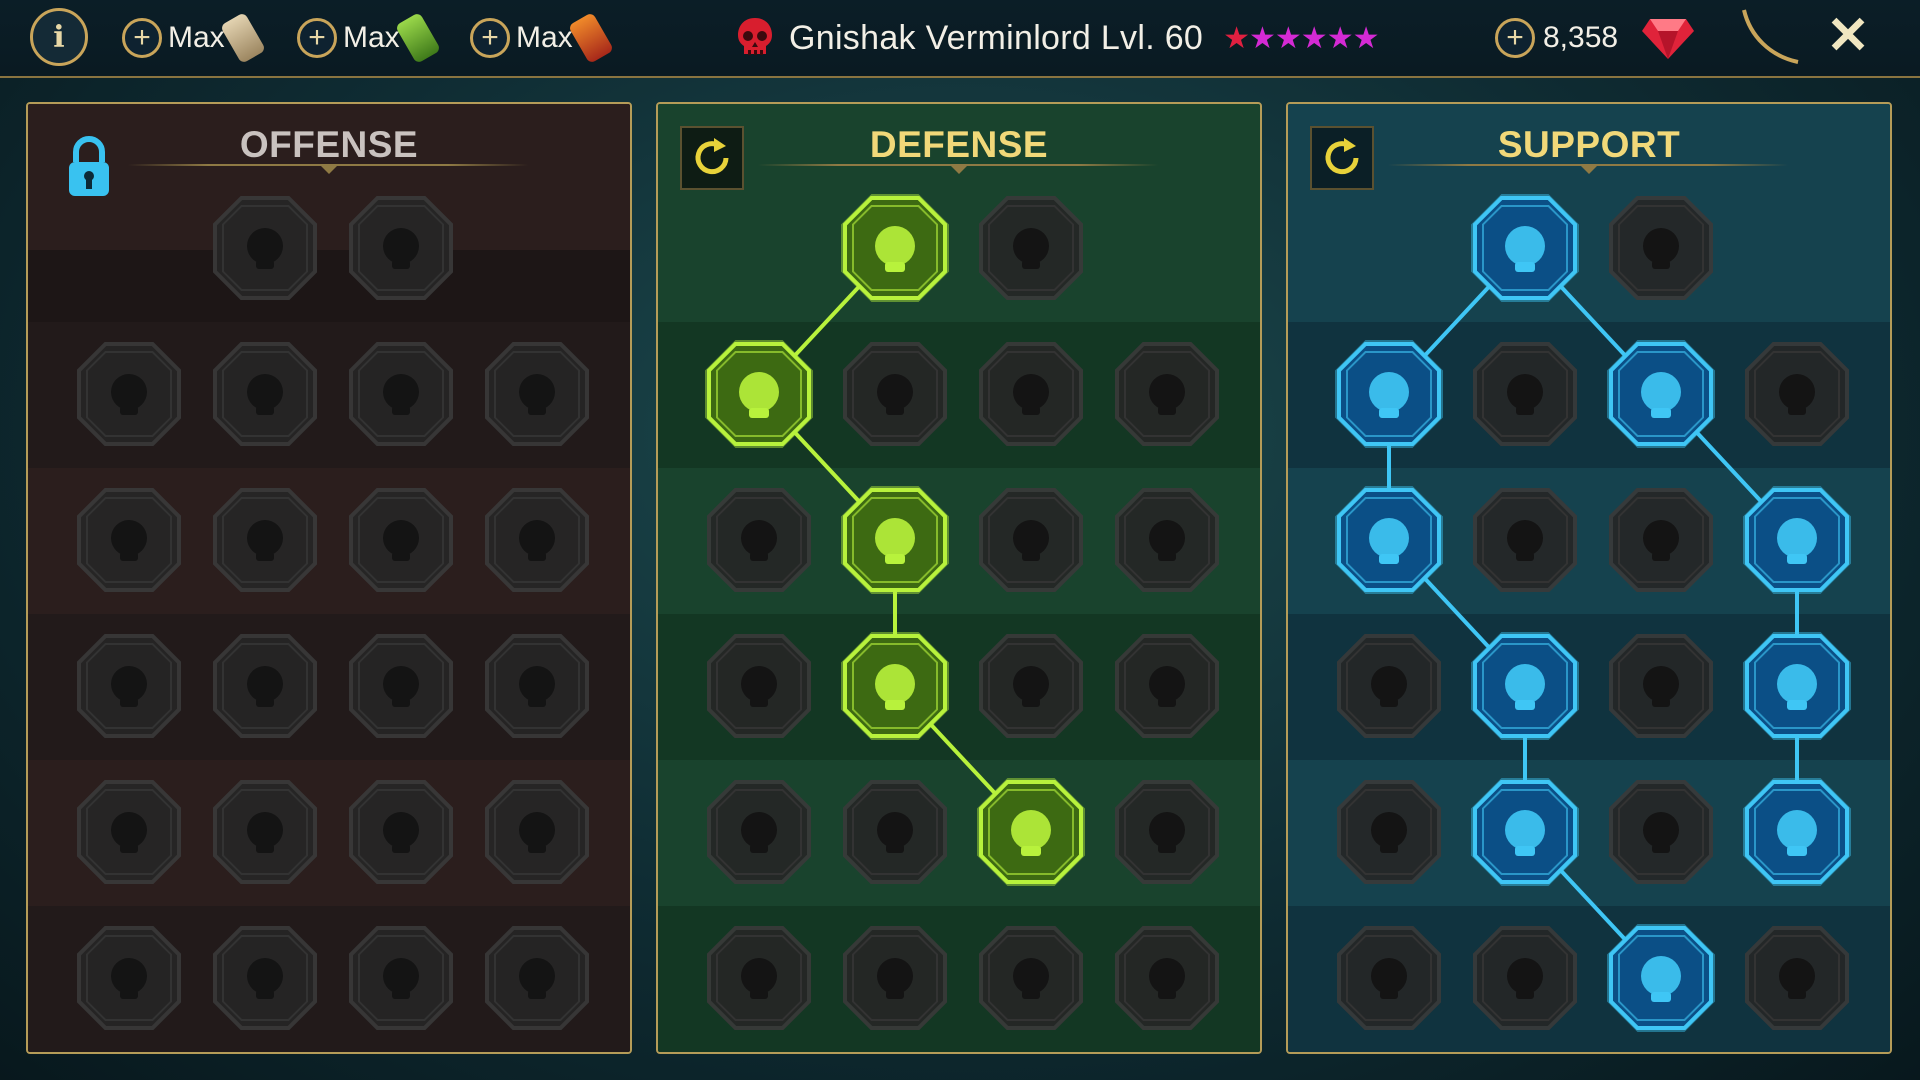  What do you see at coordinates (1515, 38) in the screenshot?
I see `add-gems-button: +` at bounding box center [1515, 38].